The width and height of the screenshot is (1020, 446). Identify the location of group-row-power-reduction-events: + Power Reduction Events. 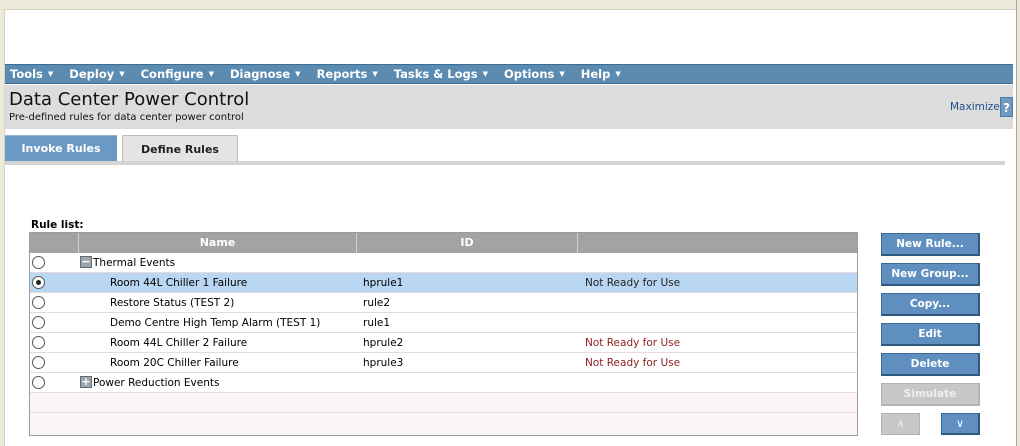
(443, 383).